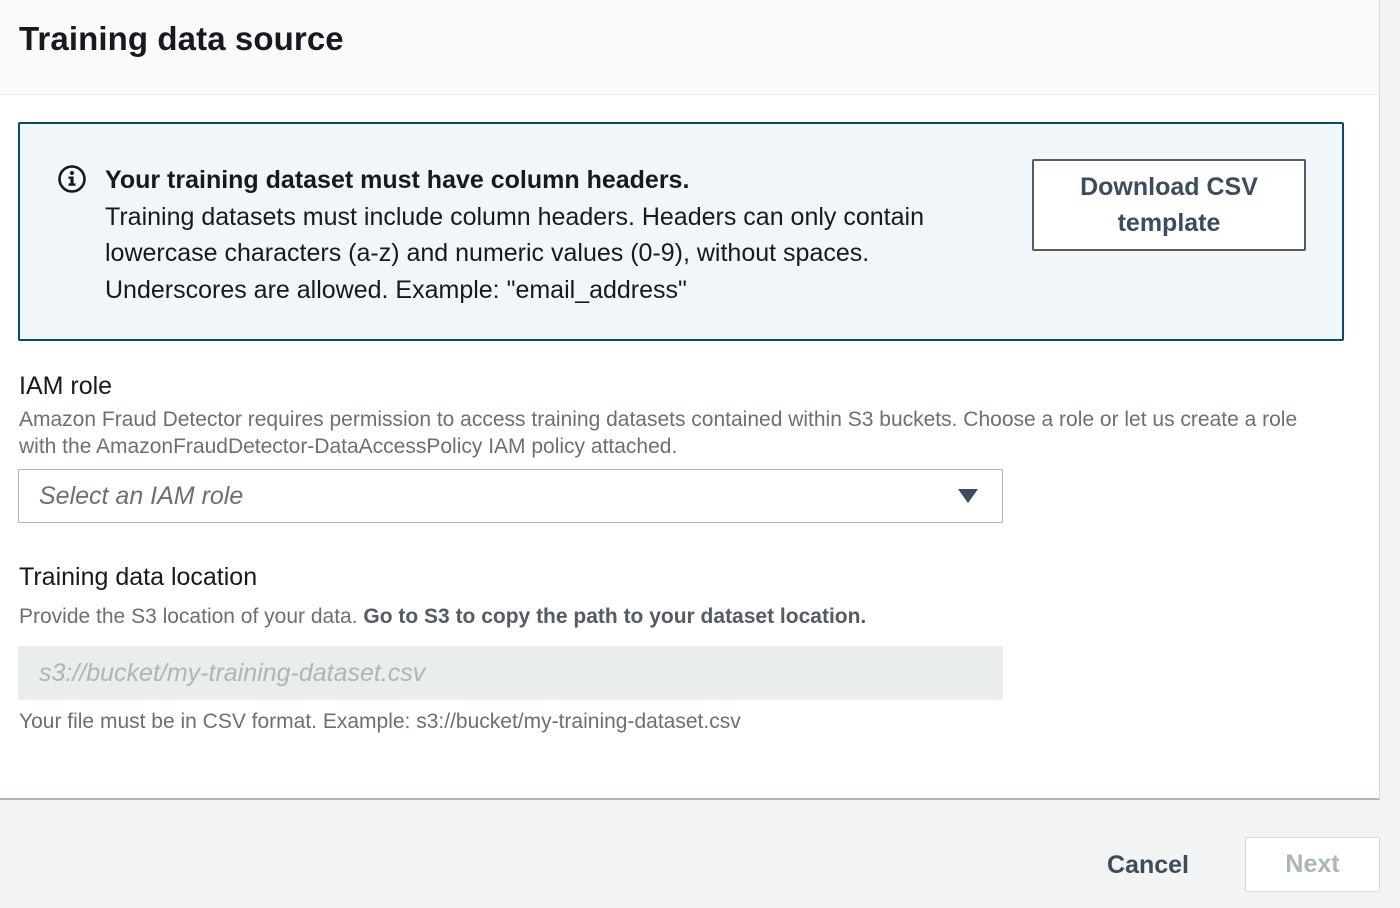  Describe the element at coordinates (138, 577) in the screenshot. I see `training-data-location-label: Training data location` at that location.